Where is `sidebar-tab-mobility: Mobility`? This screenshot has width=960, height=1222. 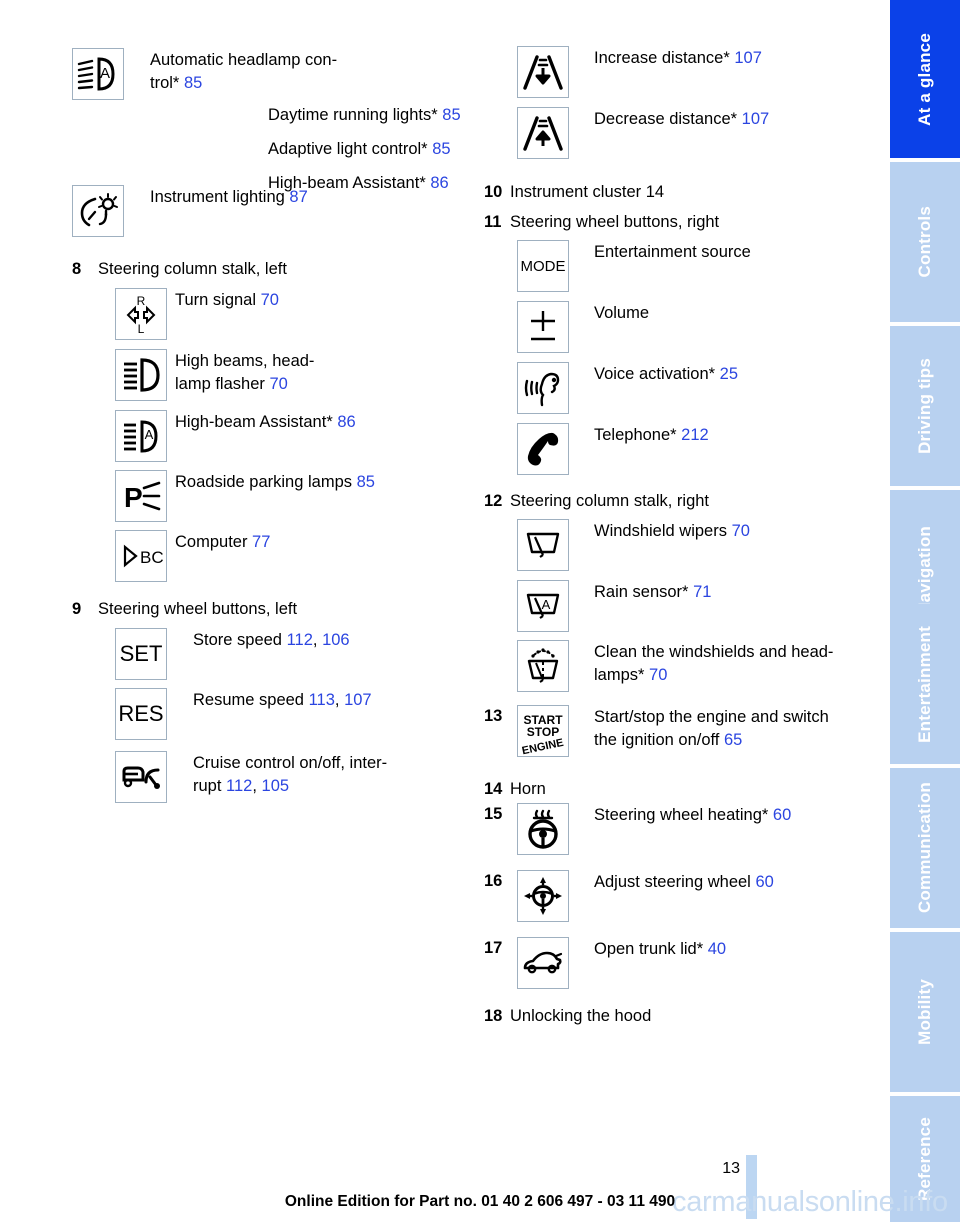
sidebar-tab-mobility: Mobility is located at coordinates (925, 1012).